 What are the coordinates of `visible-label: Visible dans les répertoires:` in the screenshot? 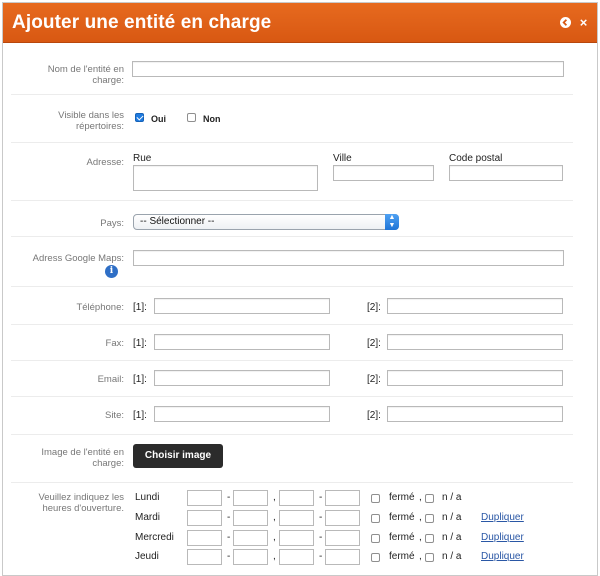 It's located at (91, 121).